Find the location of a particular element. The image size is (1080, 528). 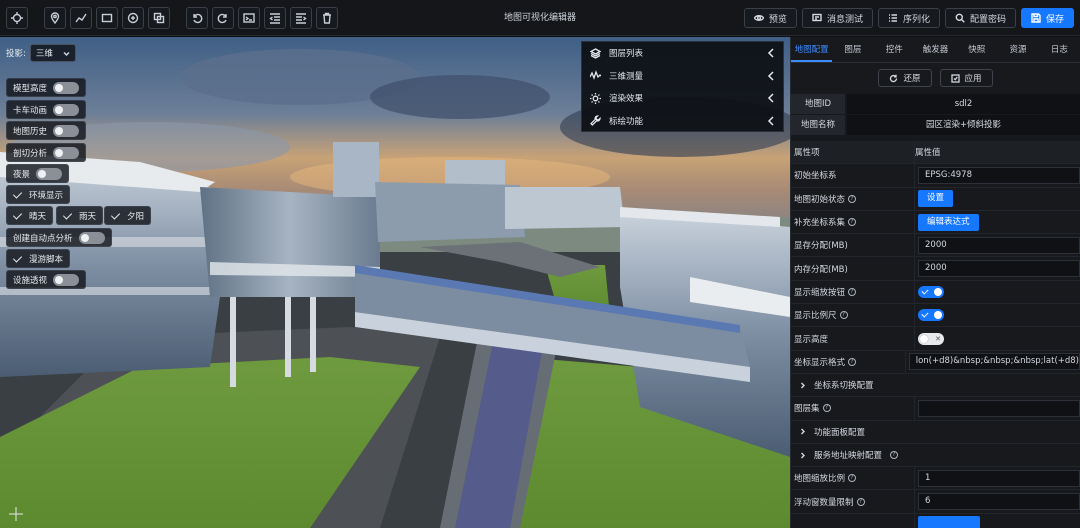

polyline-icon is located at coordinates (81, 18).